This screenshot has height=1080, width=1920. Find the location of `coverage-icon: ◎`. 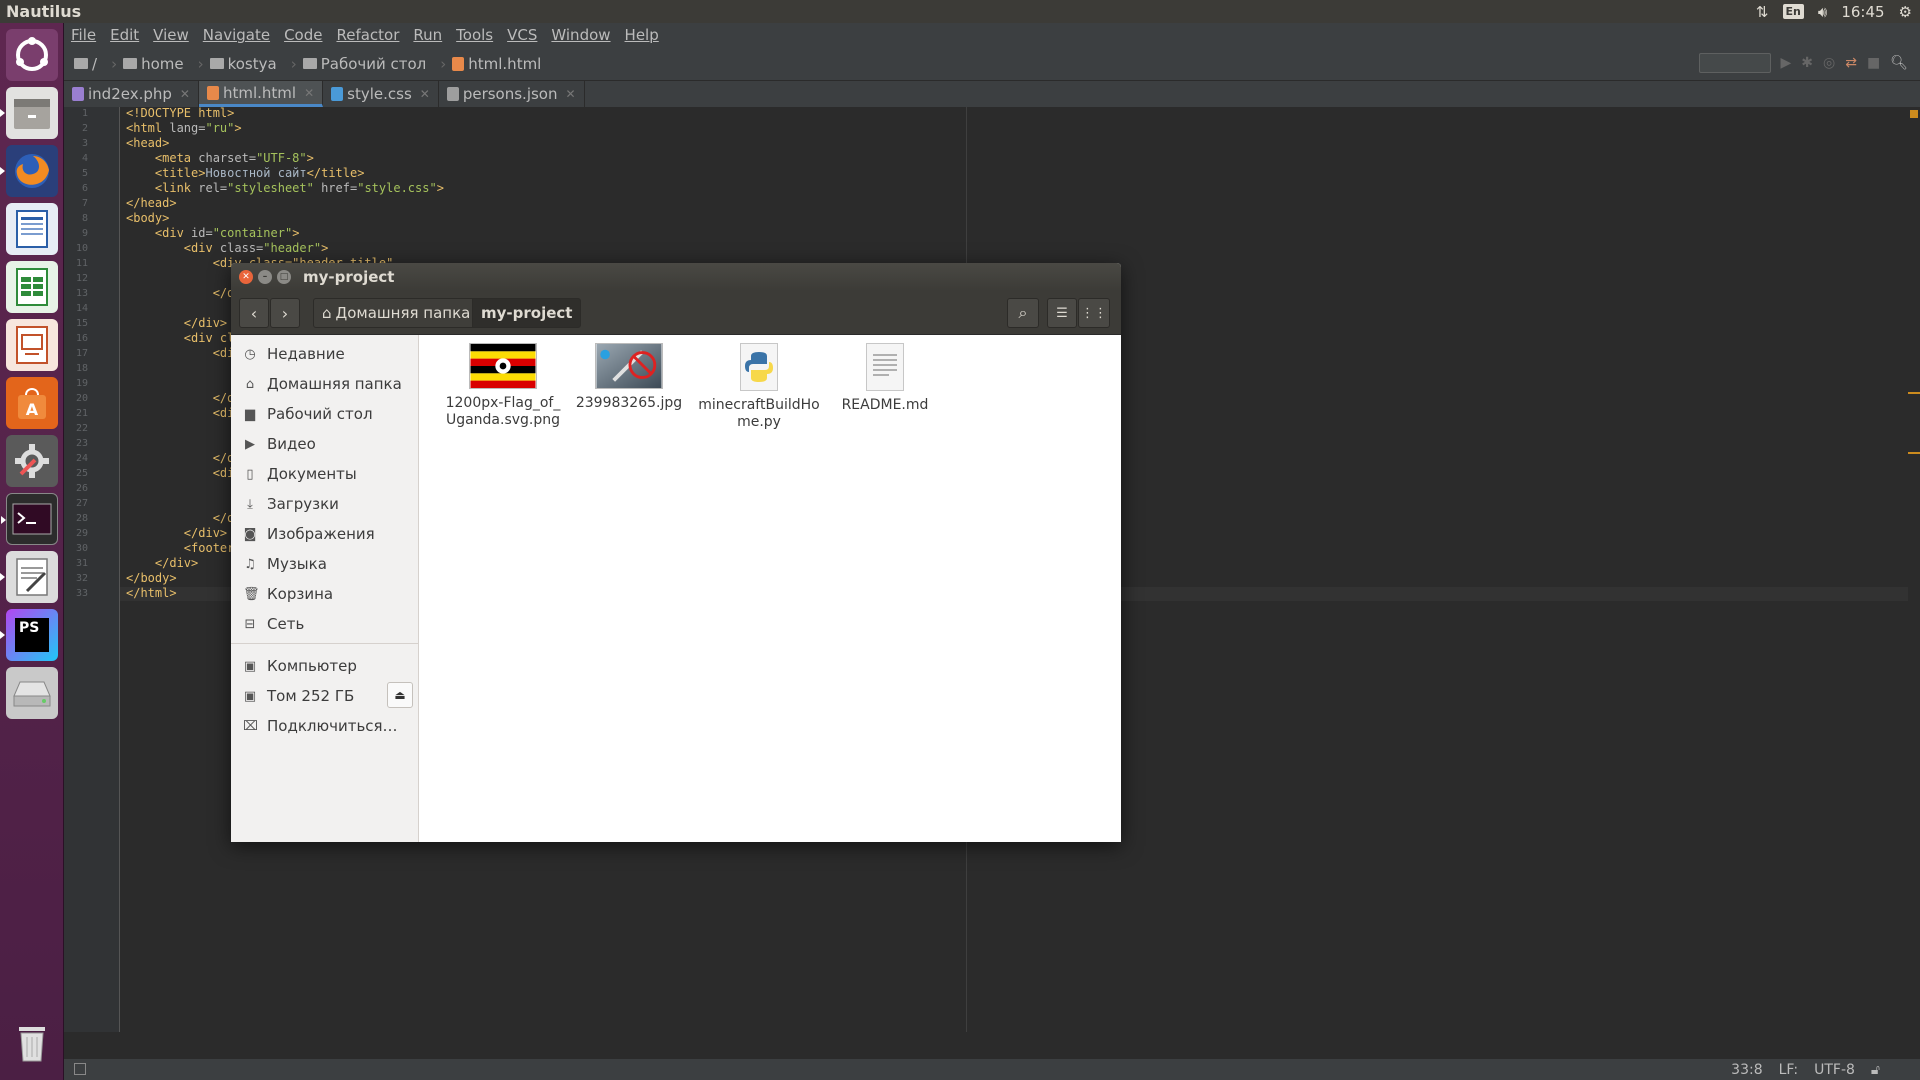

coverage-icon: ◎ is located at coordinates (1829, 63).